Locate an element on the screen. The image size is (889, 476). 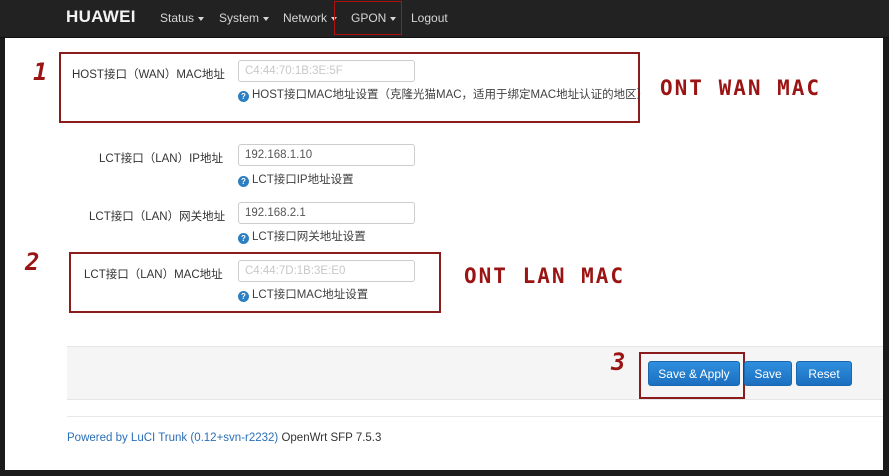
lan-gateway-input is located at coordinates (326, 213).